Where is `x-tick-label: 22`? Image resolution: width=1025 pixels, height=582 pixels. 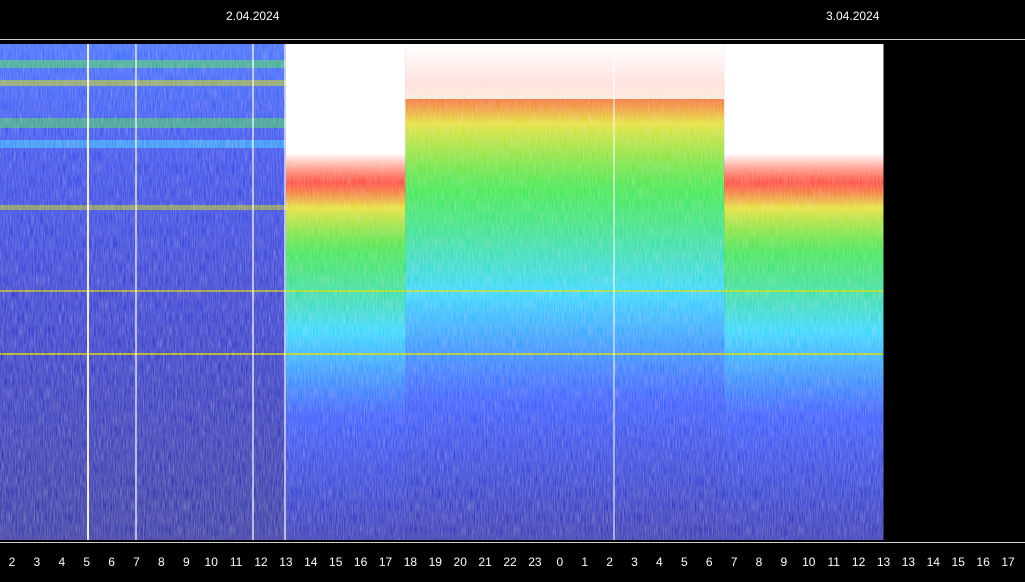
x-tick-label: 22 is located at coordinates (510, 562).